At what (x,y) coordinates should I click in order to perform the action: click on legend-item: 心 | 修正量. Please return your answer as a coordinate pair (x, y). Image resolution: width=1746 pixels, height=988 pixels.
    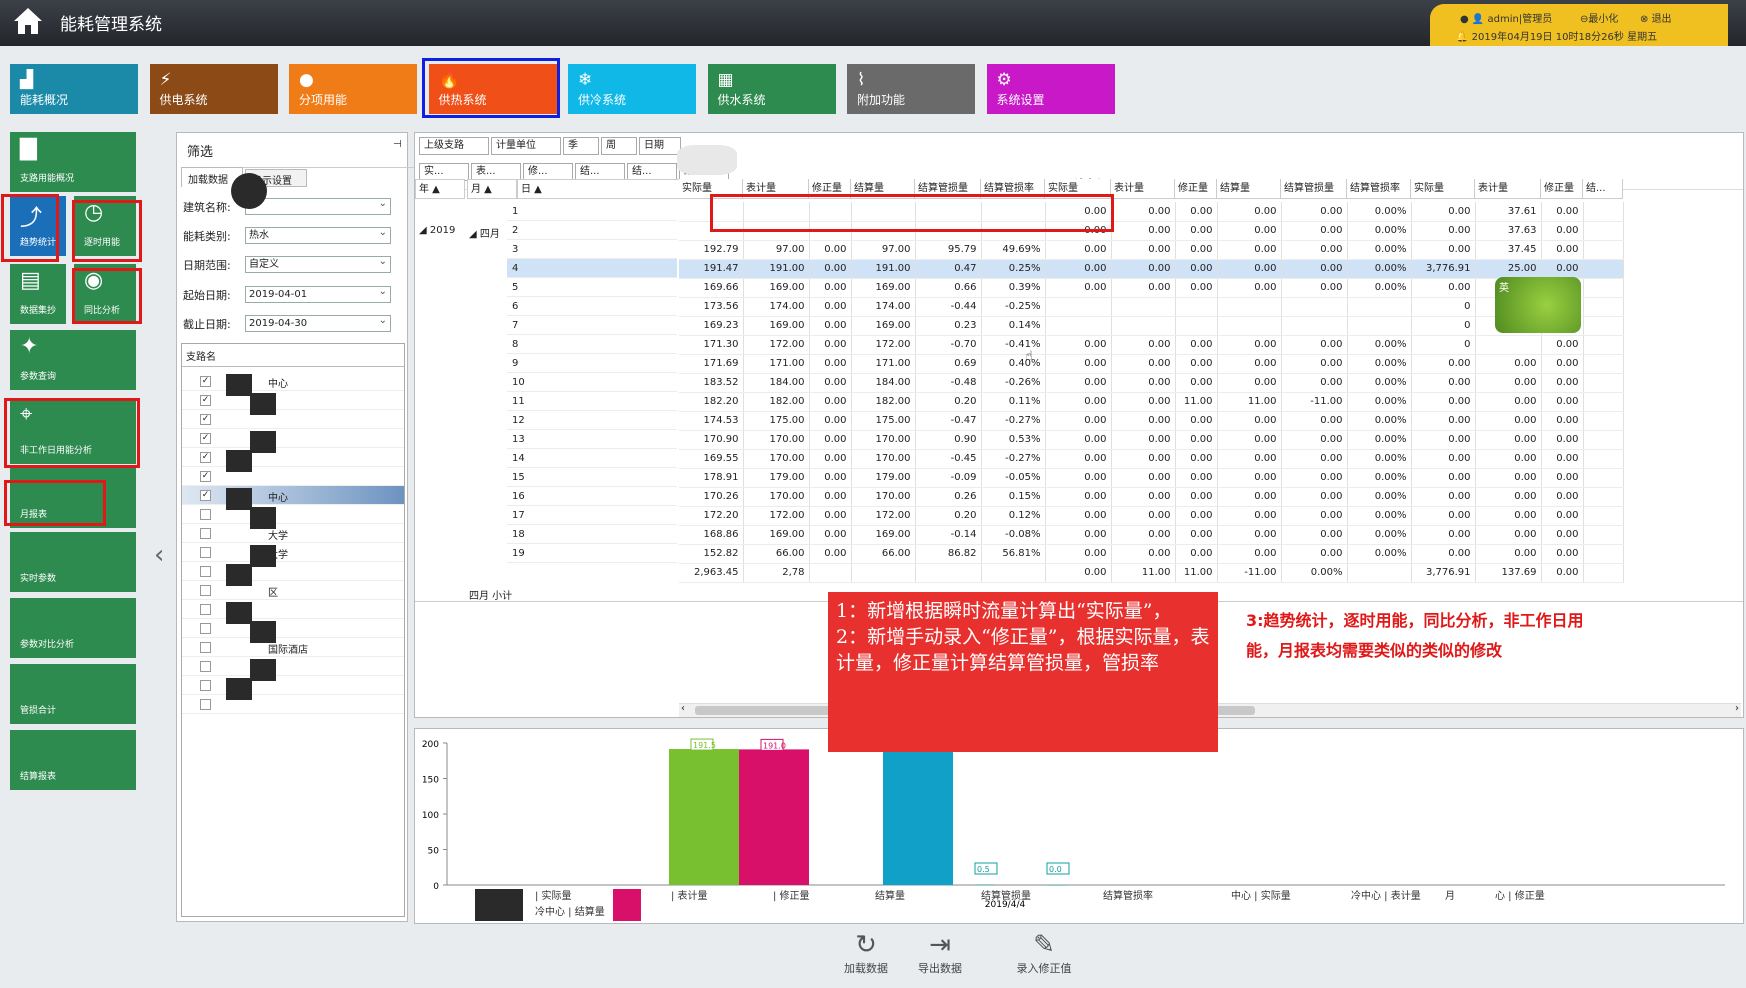
    Looking at the image, I should click on (1520, 895).